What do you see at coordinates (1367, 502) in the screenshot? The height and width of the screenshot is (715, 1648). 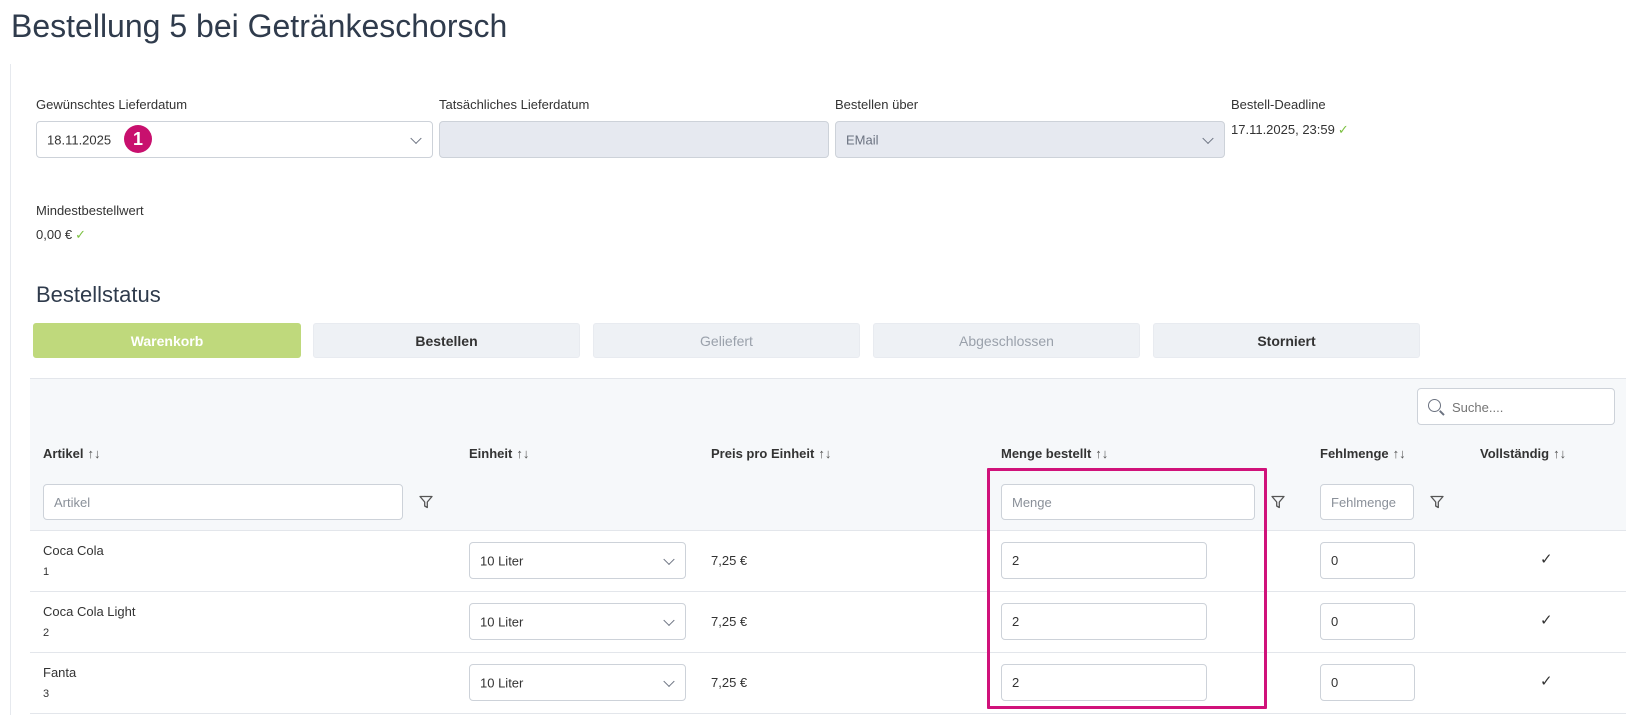 I see `fehlmenge-filter-input` at bounding box center [1367, 502].